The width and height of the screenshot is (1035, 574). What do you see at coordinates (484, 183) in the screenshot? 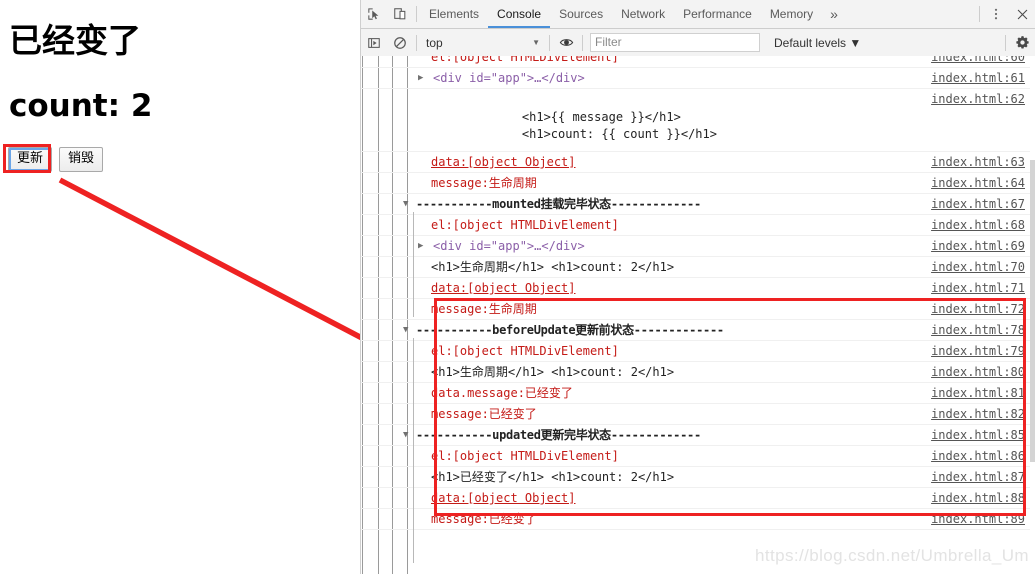
I see `console-row-text: message:生命周期` at bounding box center [484, 183].